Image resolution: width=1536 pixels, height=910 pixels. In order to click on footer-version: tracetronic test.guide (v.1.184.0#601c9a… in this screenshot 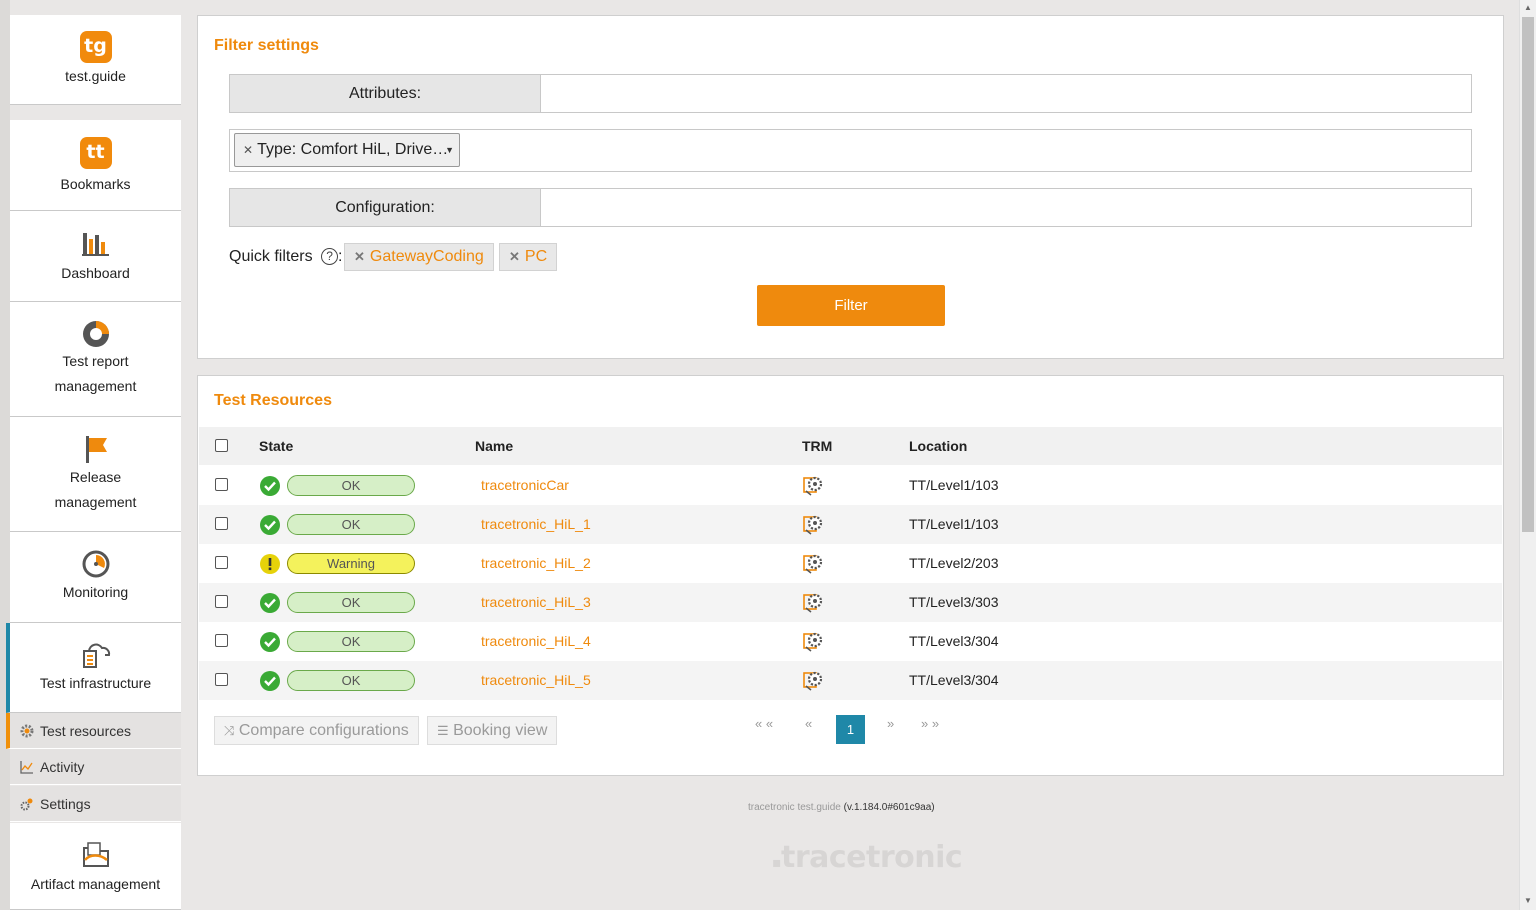, I will do `click(841, 807)`.